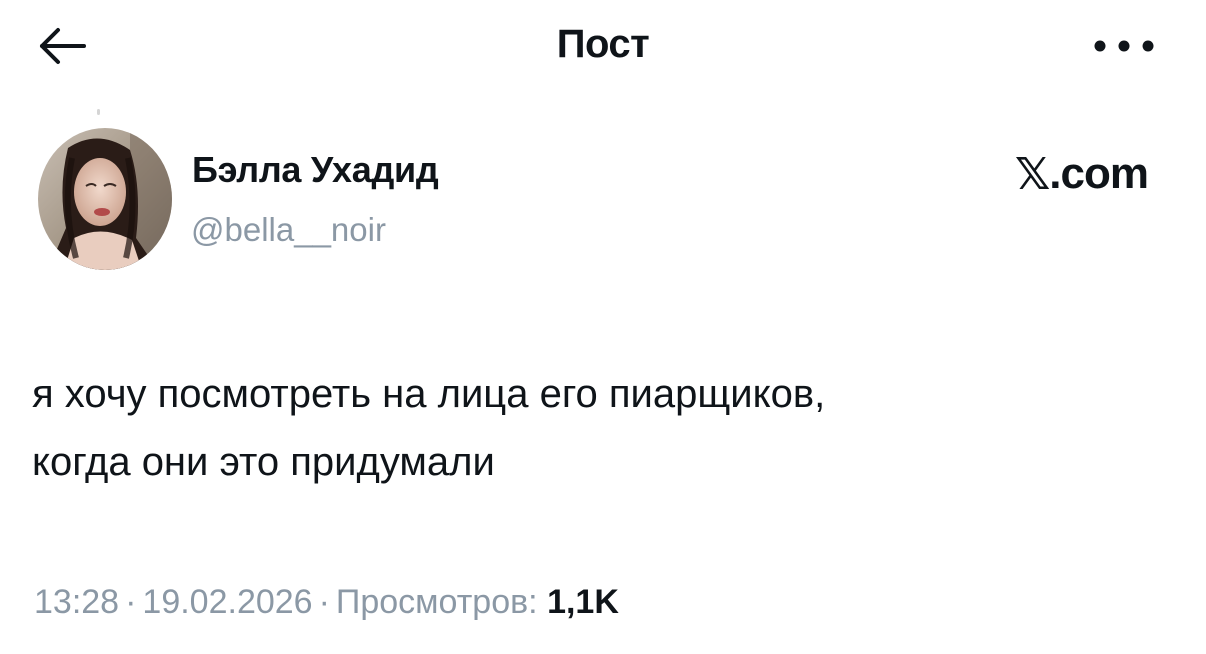  What do you see at coordinates (583, 602) in the screenshot?
I see `views-count: 1,1K` at bounding box center [583, 602].